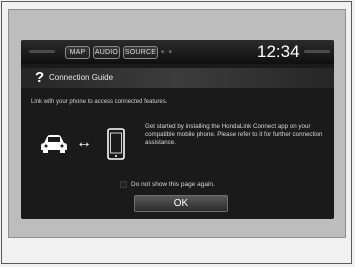 This screenshot has height=267, width=355. Describe the element at coordinates (177, 78) in the screenshot. I see `dialog-title-bar: ? Connection Guide` at that location.